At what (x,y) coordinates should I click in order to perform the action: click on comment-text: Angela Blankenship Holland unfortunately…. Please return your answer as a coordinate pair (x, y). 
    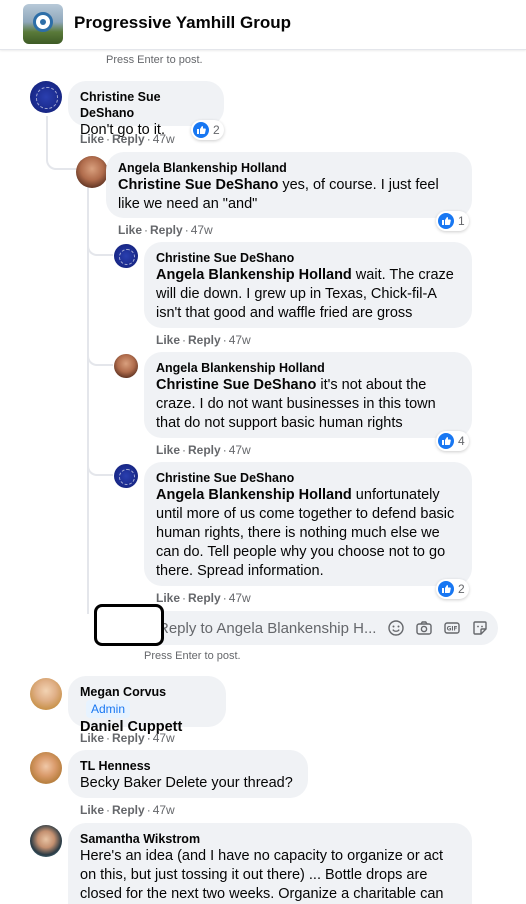
    Looking at the image, I should click on (305, 533).